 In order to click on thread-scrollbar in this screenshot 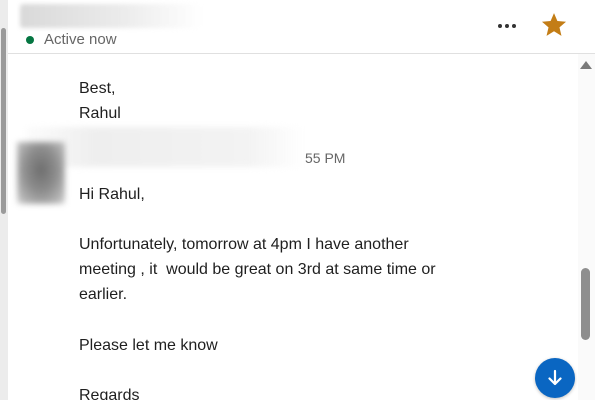, I will do `click(586, 227)`.